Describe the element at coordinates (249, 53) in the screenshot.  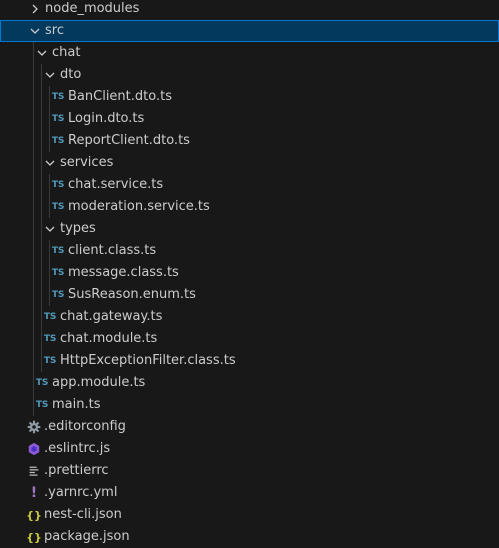
I see `tree-item-chat: chat` at that location.